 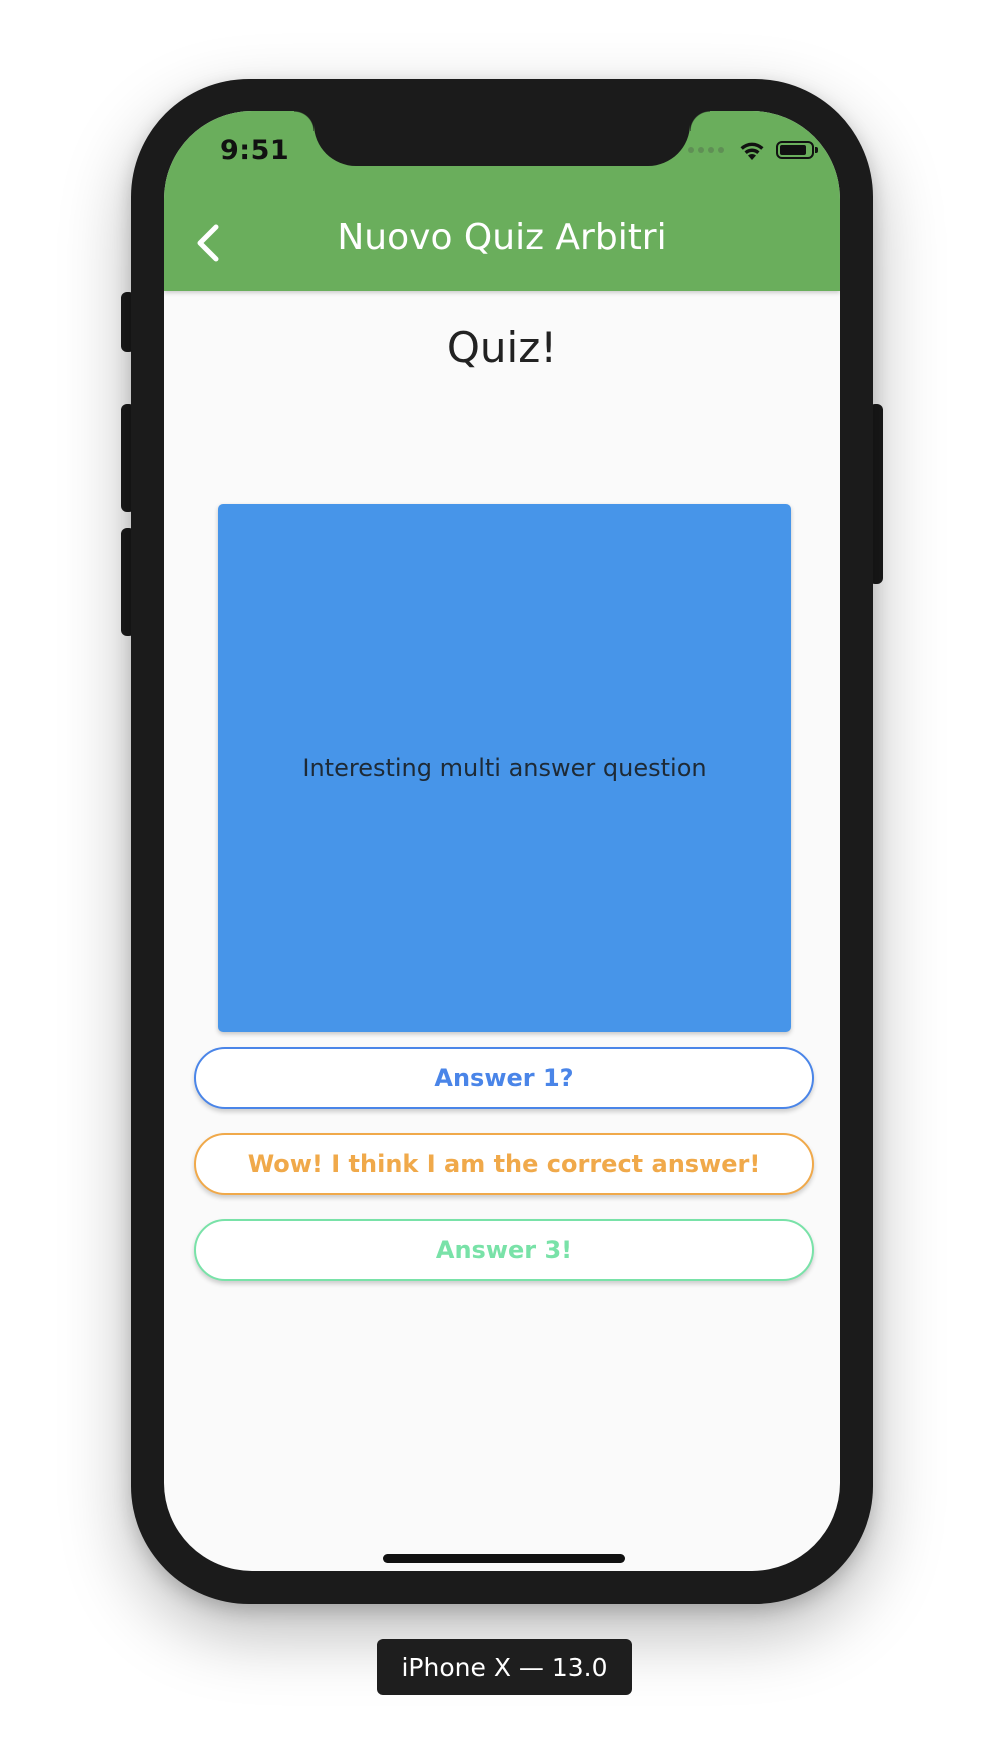 What do you see at coordinates (502, 237) in the screenshot?
I see `app-bar-title: Nuovo Quiz Arbitri` at bounding box center [502, 237].